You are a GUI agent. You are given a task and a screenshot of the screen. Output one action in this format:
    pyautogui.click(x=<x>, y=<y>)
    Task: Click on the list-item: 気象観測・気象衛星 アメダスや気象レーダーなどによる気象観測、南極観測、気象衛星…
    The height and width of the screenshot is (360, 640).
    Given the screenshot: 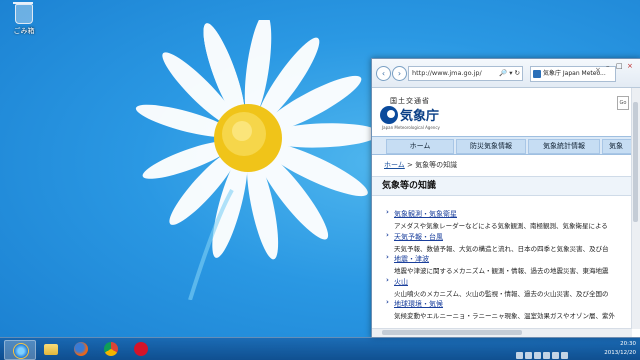 What is the action you would take?
    pyautogui.click(x=500, y=220)
    